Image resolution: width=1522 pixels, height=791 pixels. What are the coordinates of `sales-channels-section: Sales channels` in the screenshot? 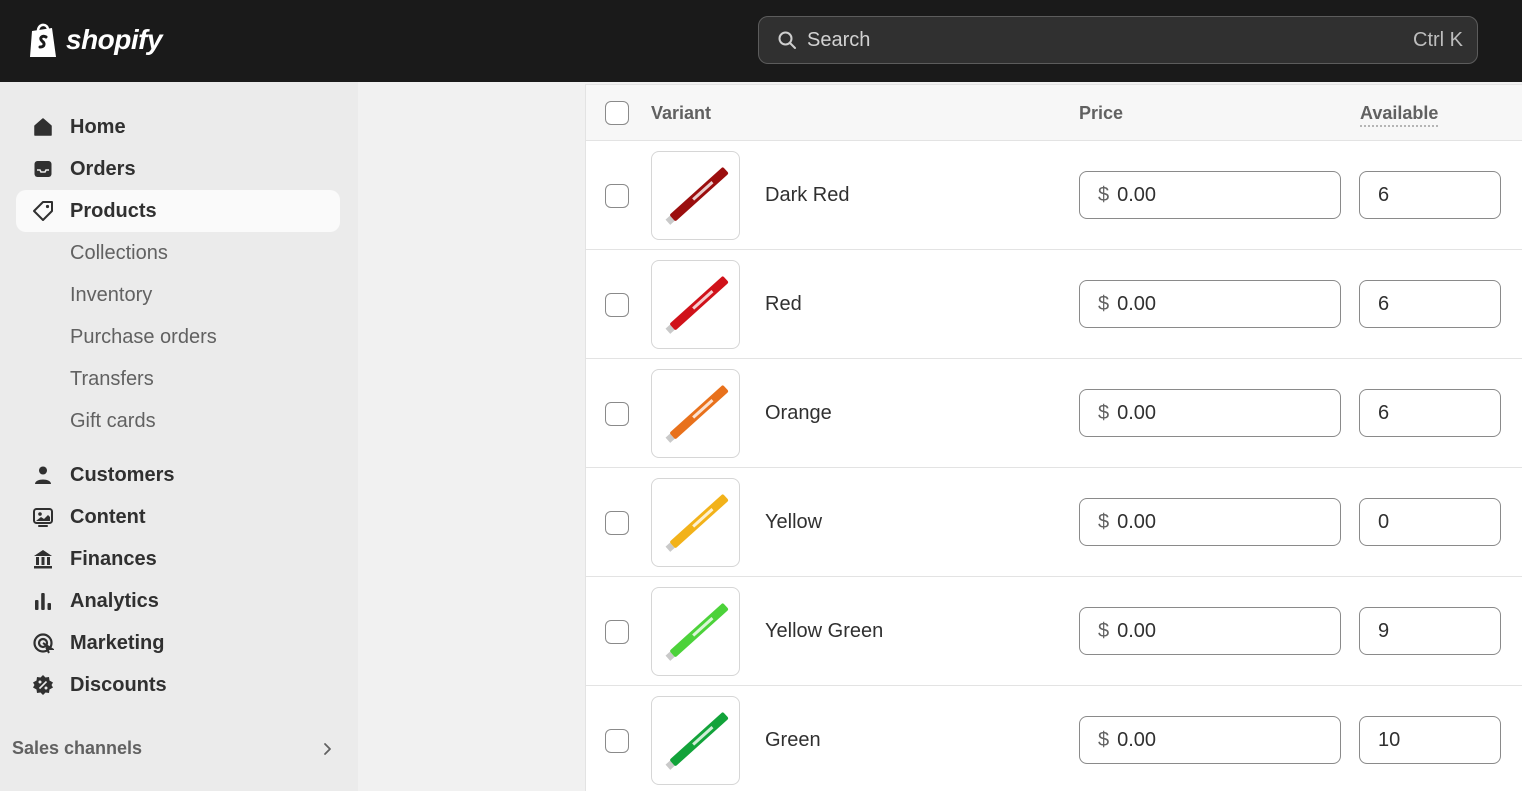 It's located at (173, 748).